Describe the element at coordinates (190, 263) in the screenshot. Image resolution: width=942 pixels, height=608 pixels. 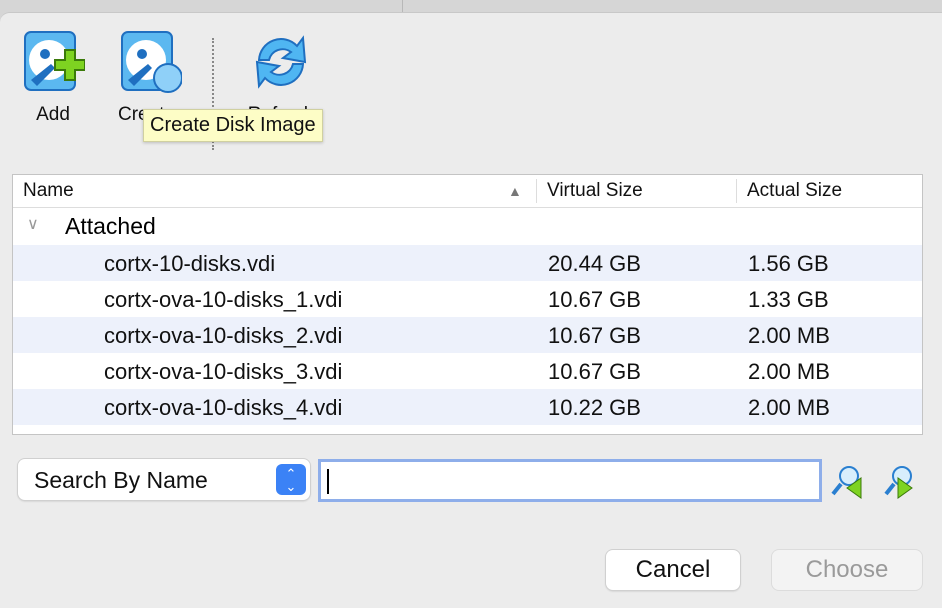
I see `disk-name: cortx-10-disks.vdi` at that location.